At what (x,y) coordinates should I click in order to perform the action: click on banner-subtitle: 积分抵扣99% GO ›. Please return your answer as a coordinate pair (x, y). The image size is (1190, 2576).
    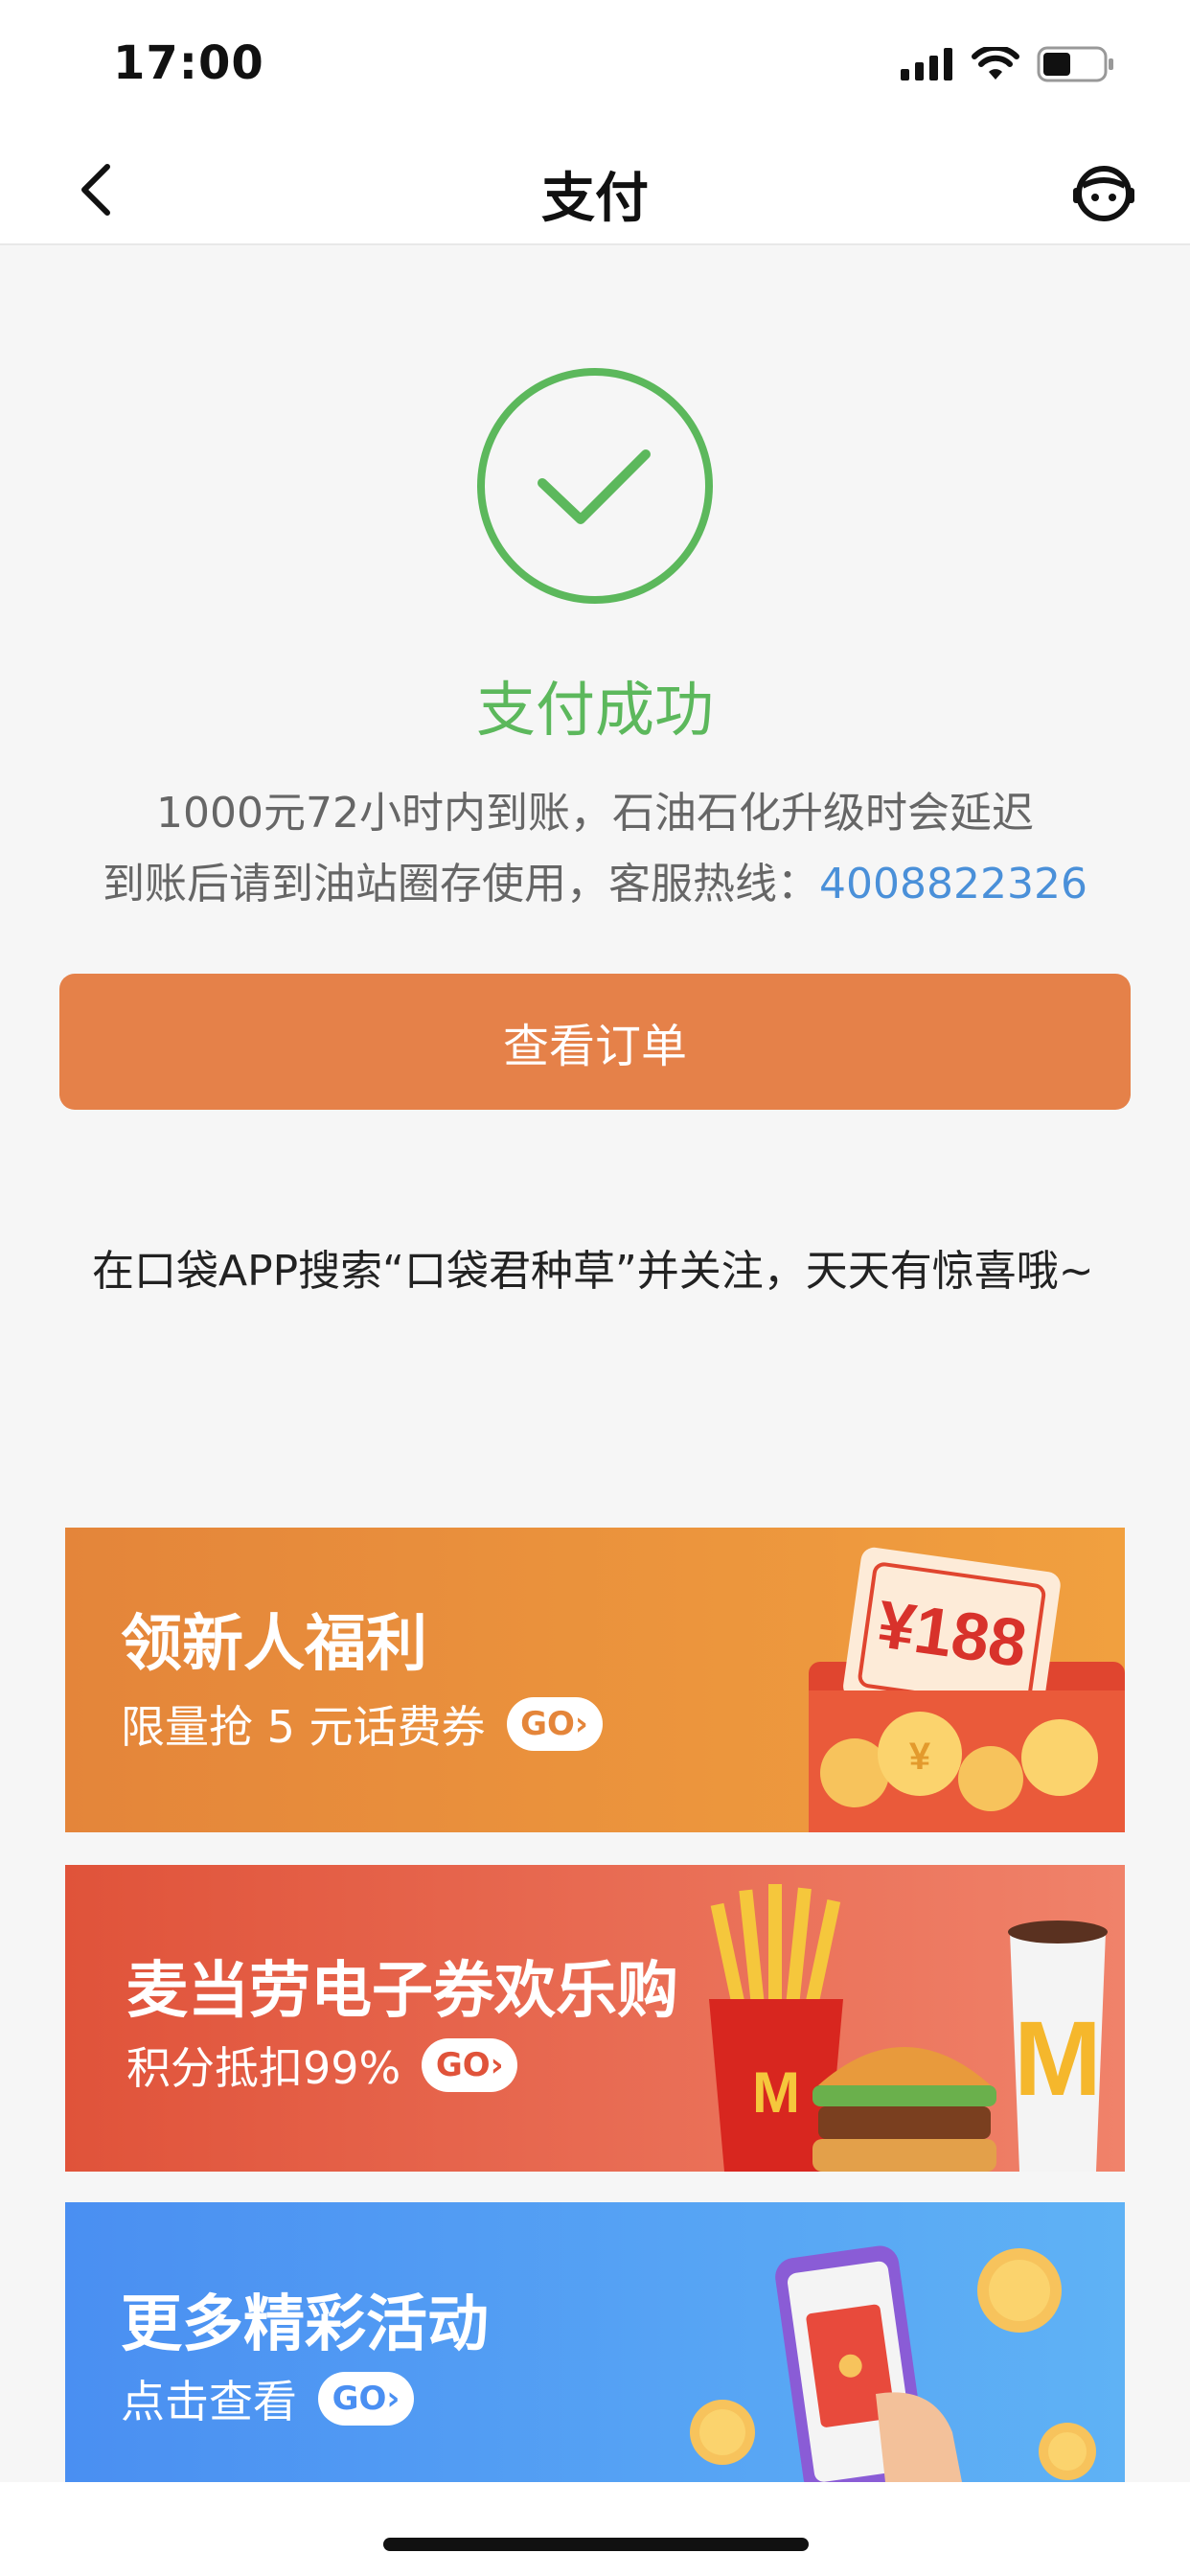
    Looking at the image, I should click on (322, 2065).